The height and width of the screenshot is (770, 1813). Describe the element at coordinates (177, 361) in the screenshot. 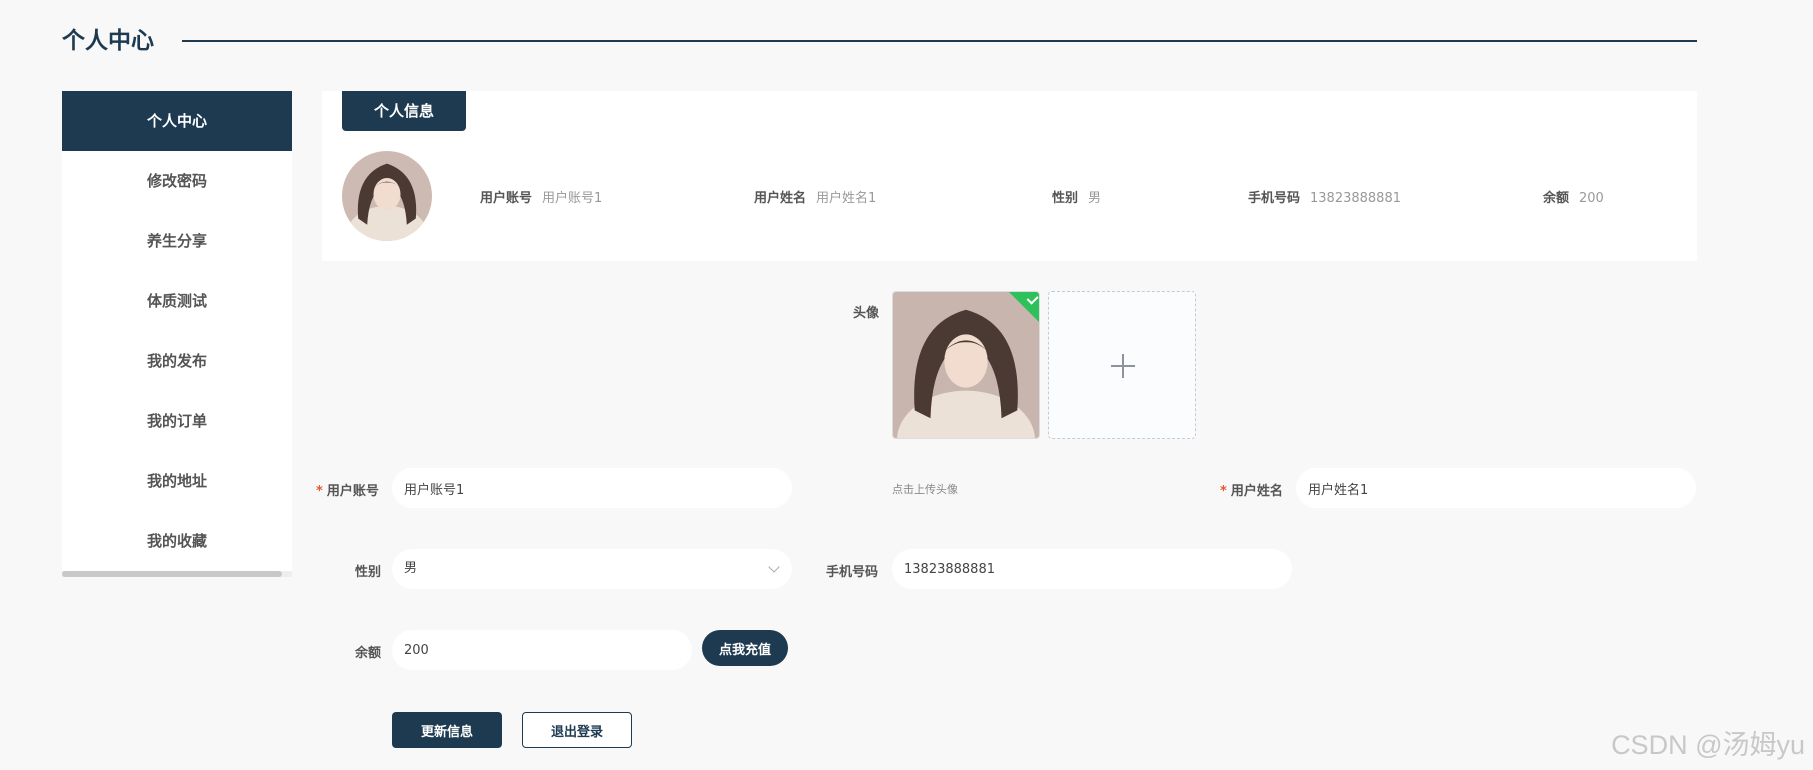

I see `sidebar-item-my-posts: 我的发布` at that location.